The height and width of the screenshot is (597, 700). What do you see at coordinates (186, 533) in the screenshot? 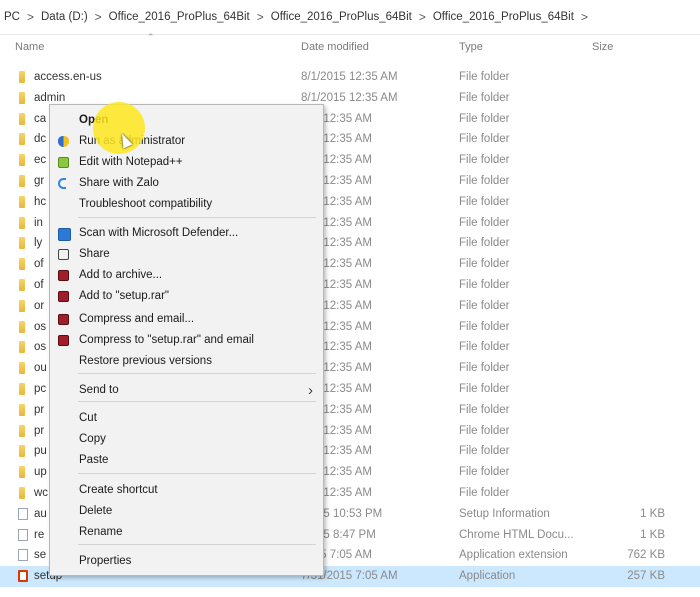
I see `menu-item-rename: Rename` at bounding box center [186, 533].